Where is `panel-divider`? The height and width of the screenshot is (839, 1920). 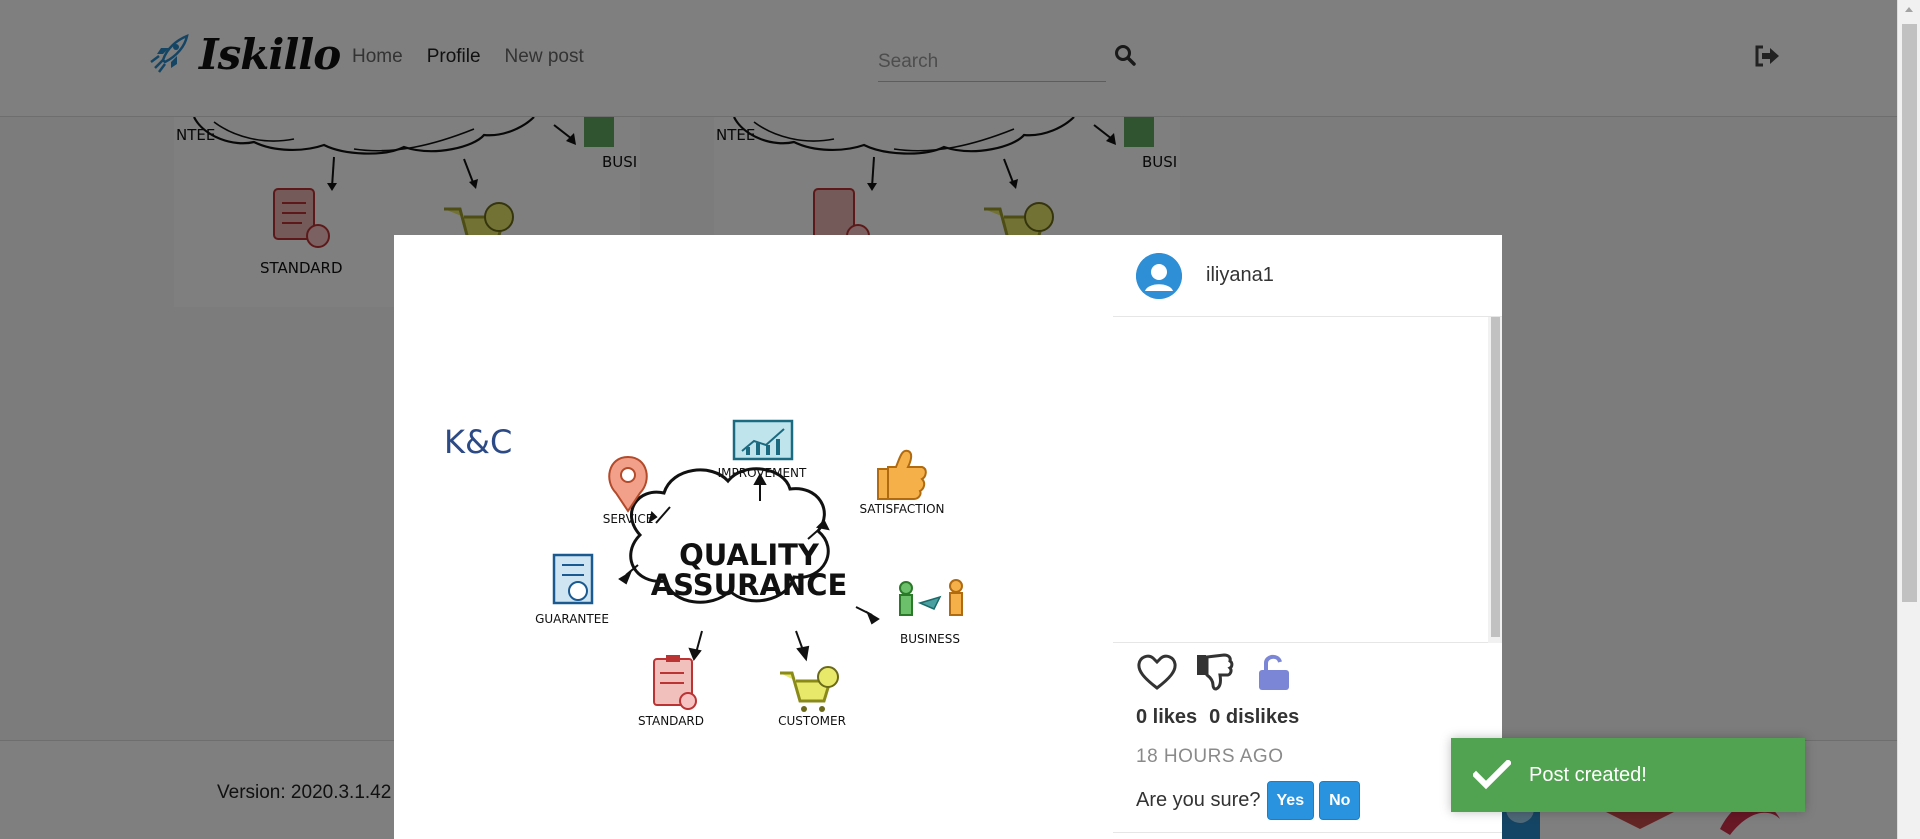 panel-divider is located at coordinates (1307, 832).